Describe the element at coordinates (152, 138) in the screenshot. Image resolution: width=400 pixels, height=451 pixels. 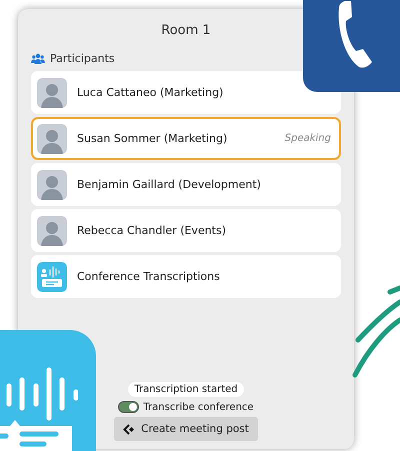
I see `participant-name: Susan Sommer (Marketing)` at that location.